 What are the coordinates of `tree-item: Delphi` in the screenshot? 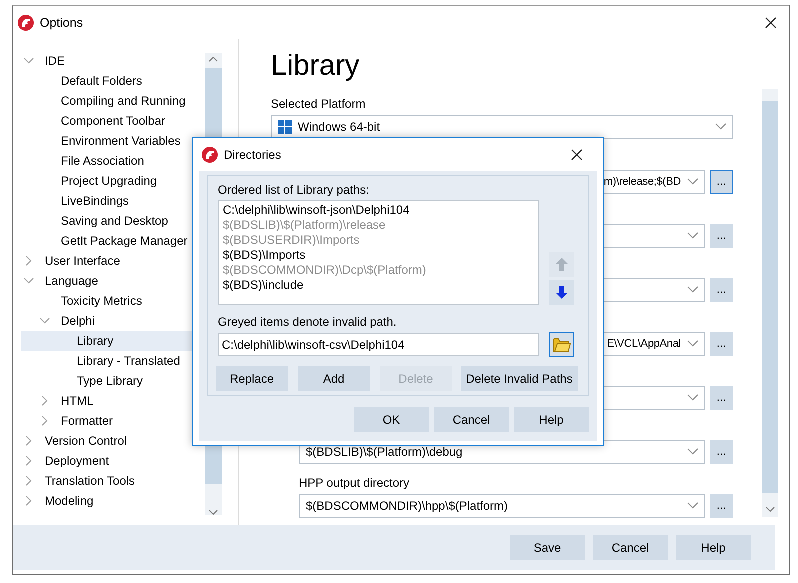 It's located at (109, 321).